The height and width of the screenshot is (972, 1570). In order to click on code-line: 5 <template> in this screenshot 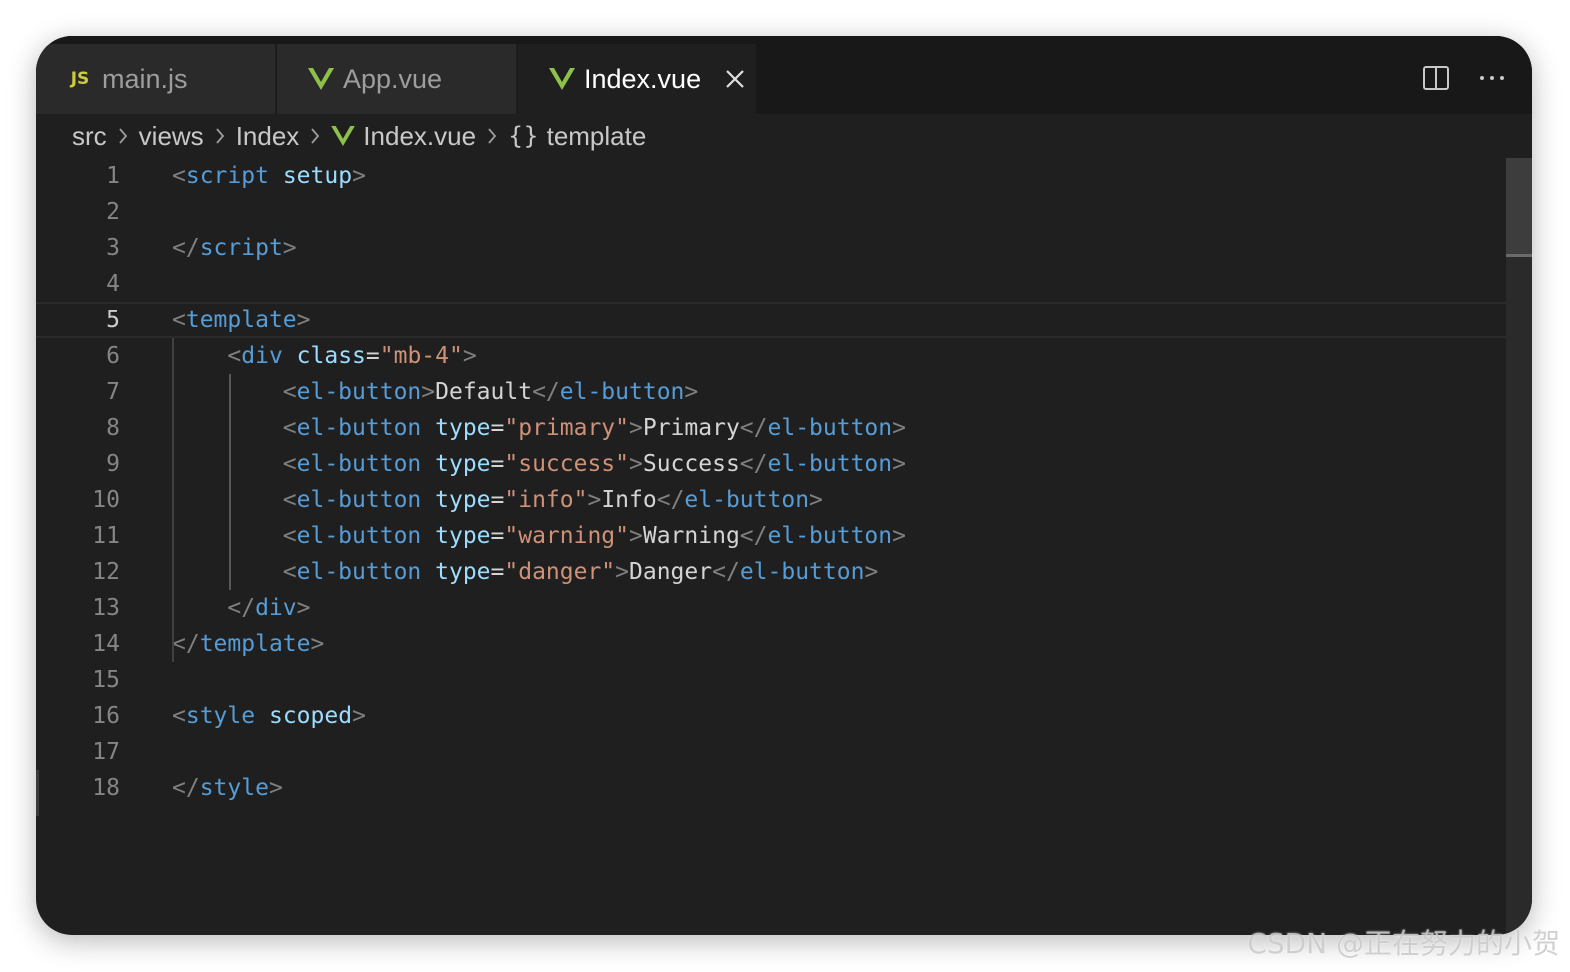, I will do `click(771, 320)`.